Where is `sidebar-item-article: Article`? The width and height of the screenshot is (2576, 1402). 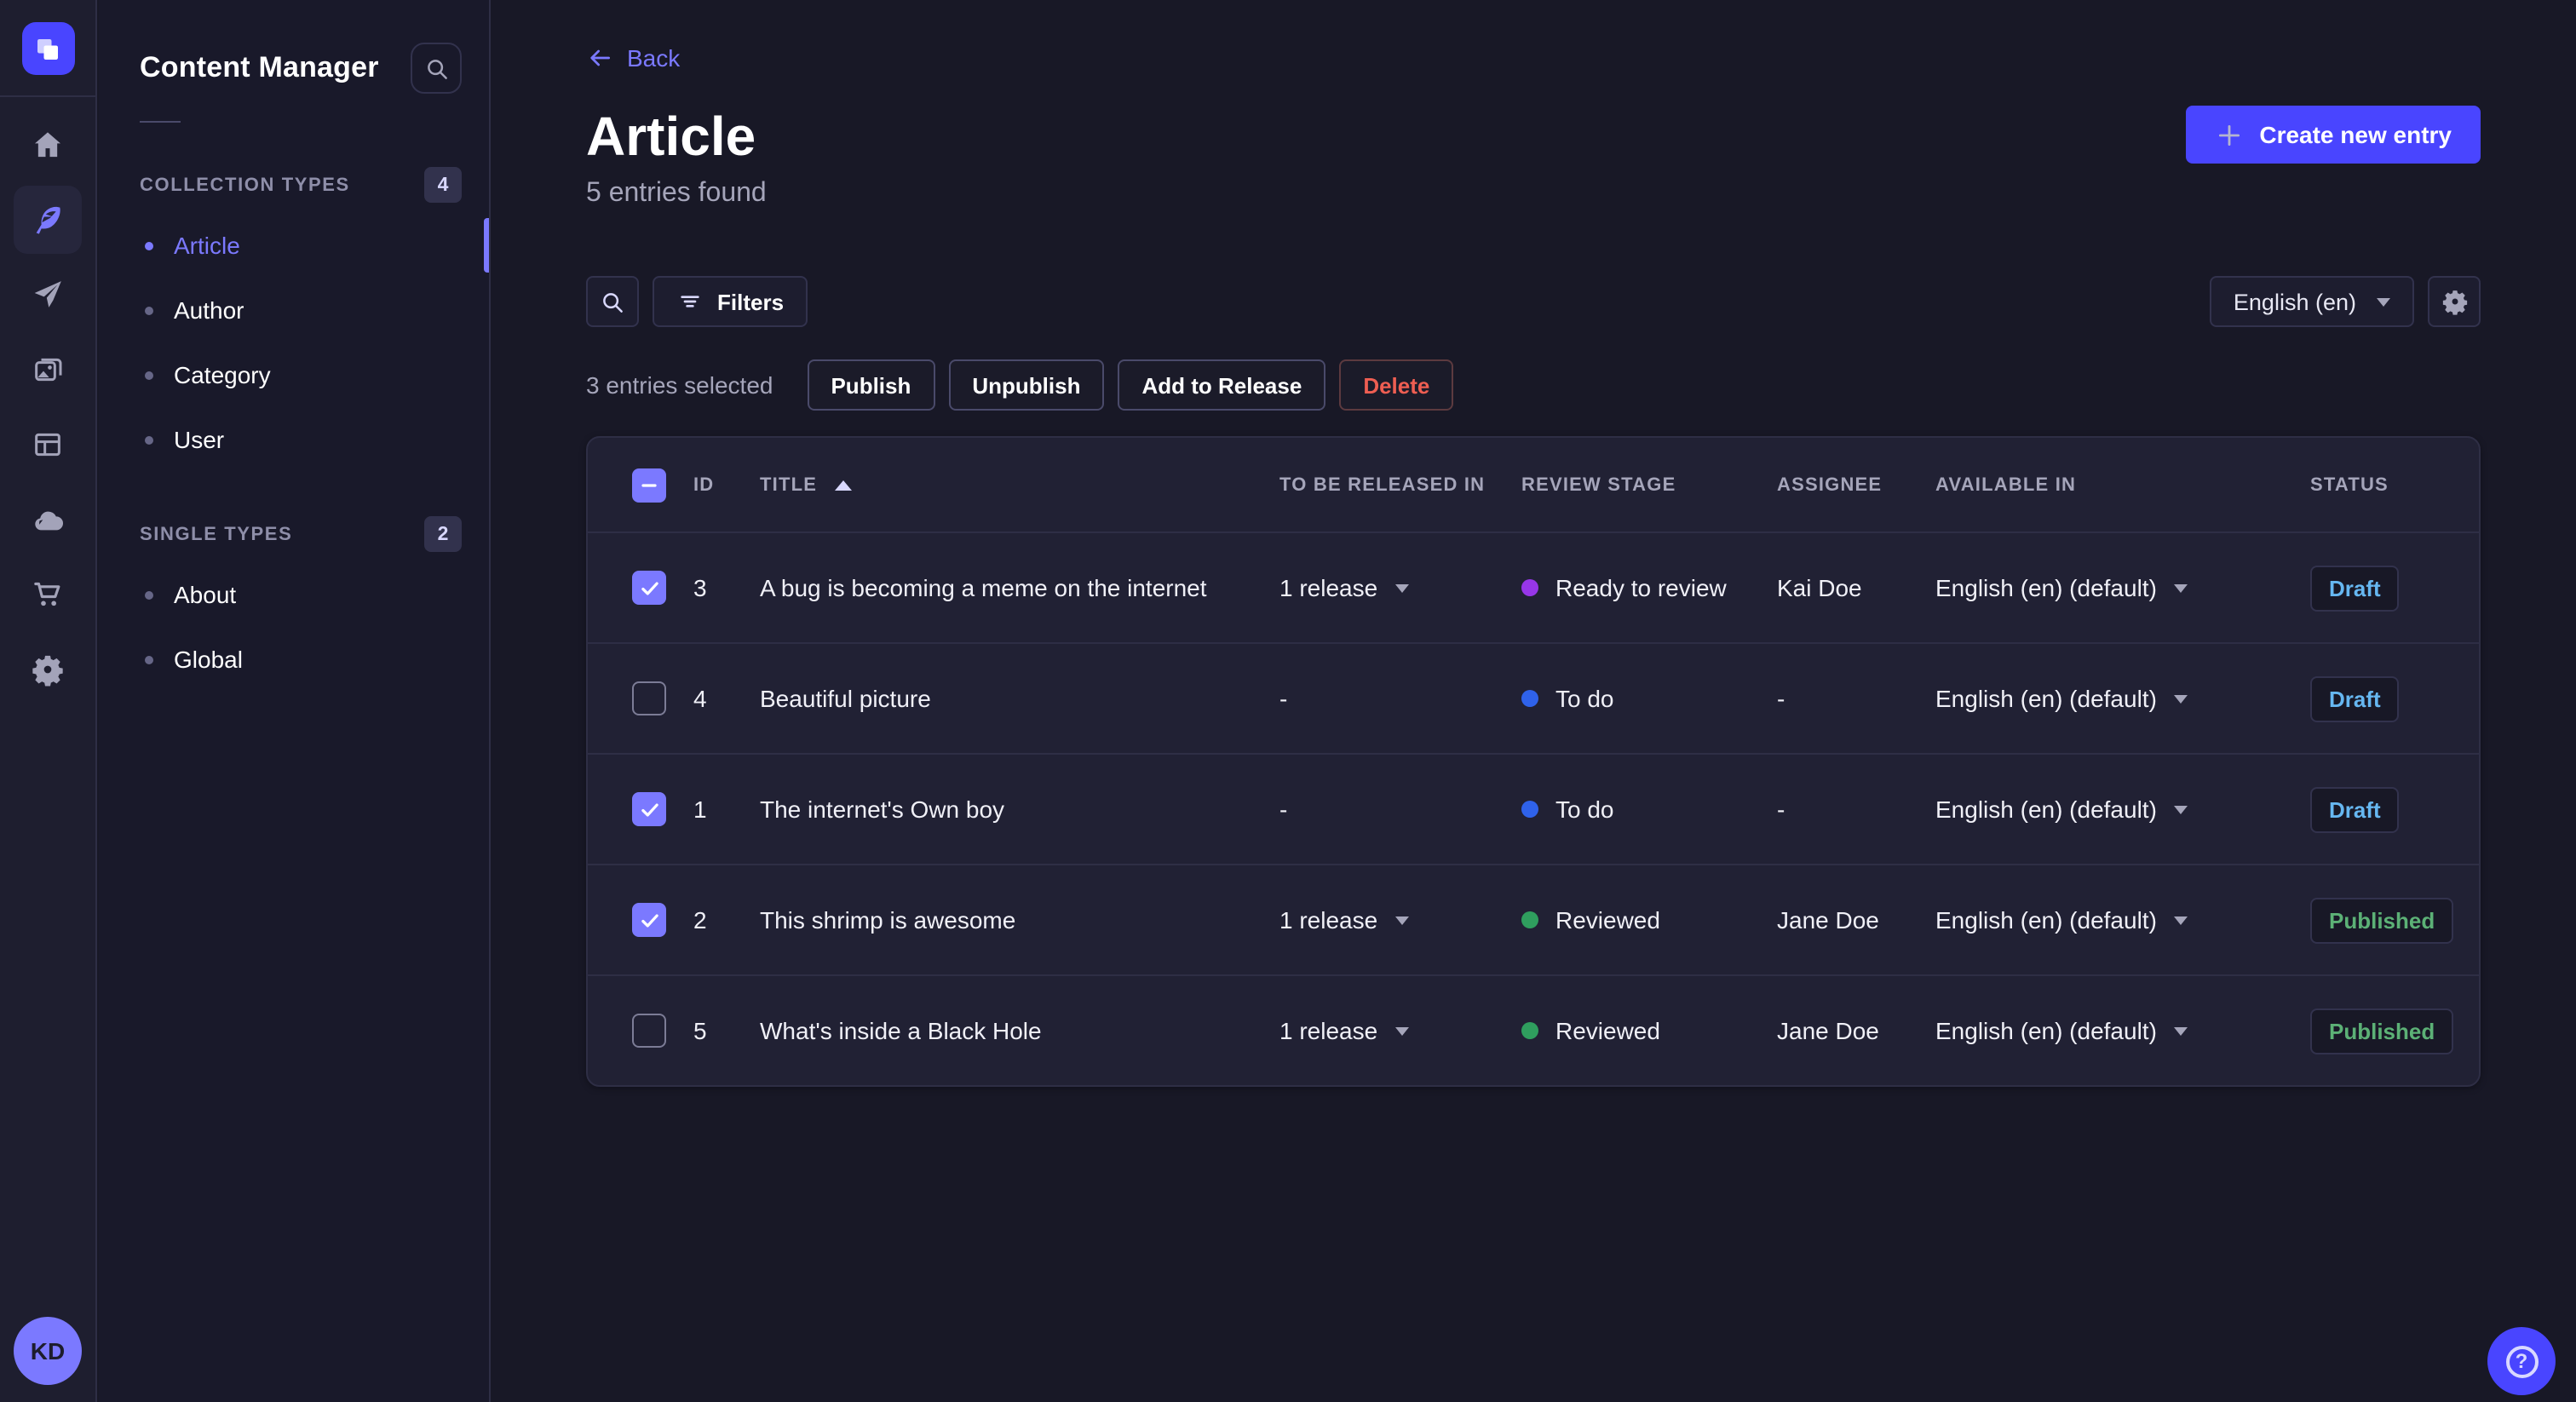 sidebar-item-article: Article is located at coordinates (294, 245).